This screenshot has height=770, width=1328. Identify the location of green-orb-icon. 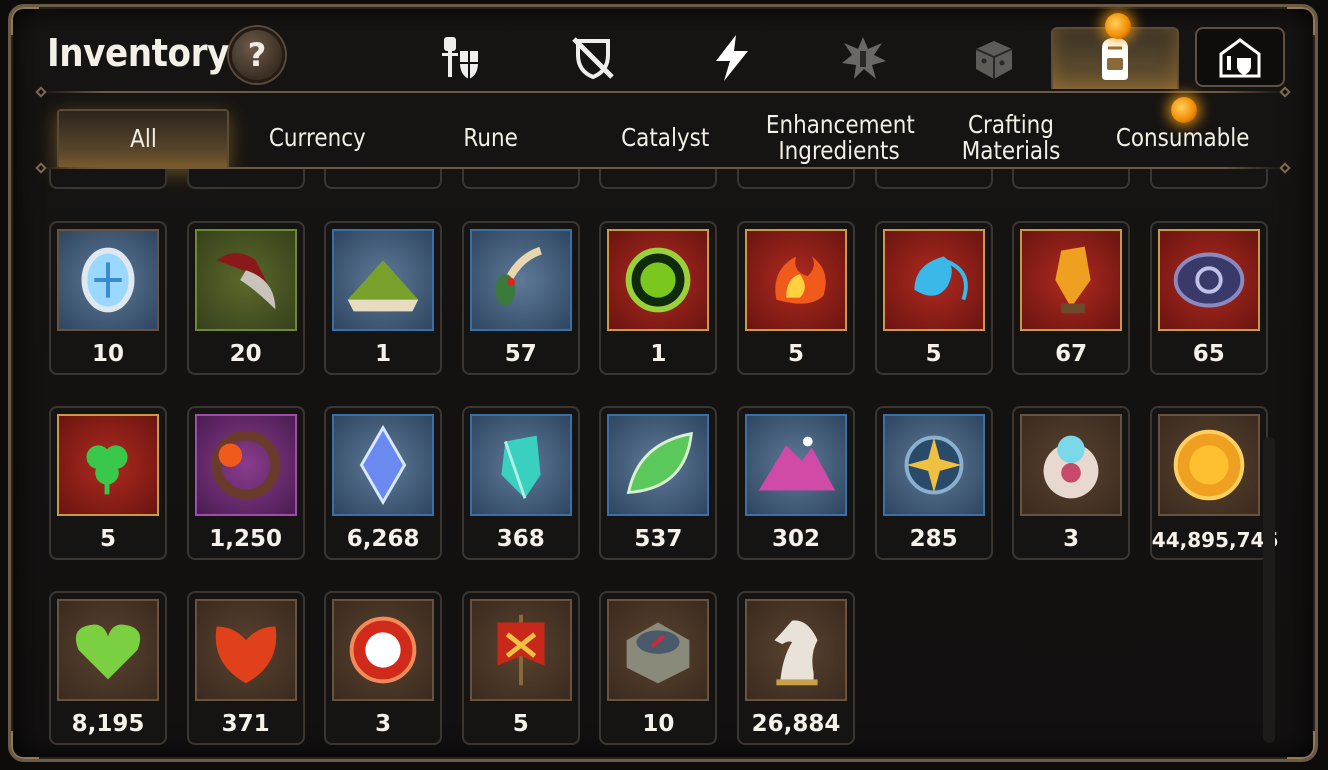
(658, 280).